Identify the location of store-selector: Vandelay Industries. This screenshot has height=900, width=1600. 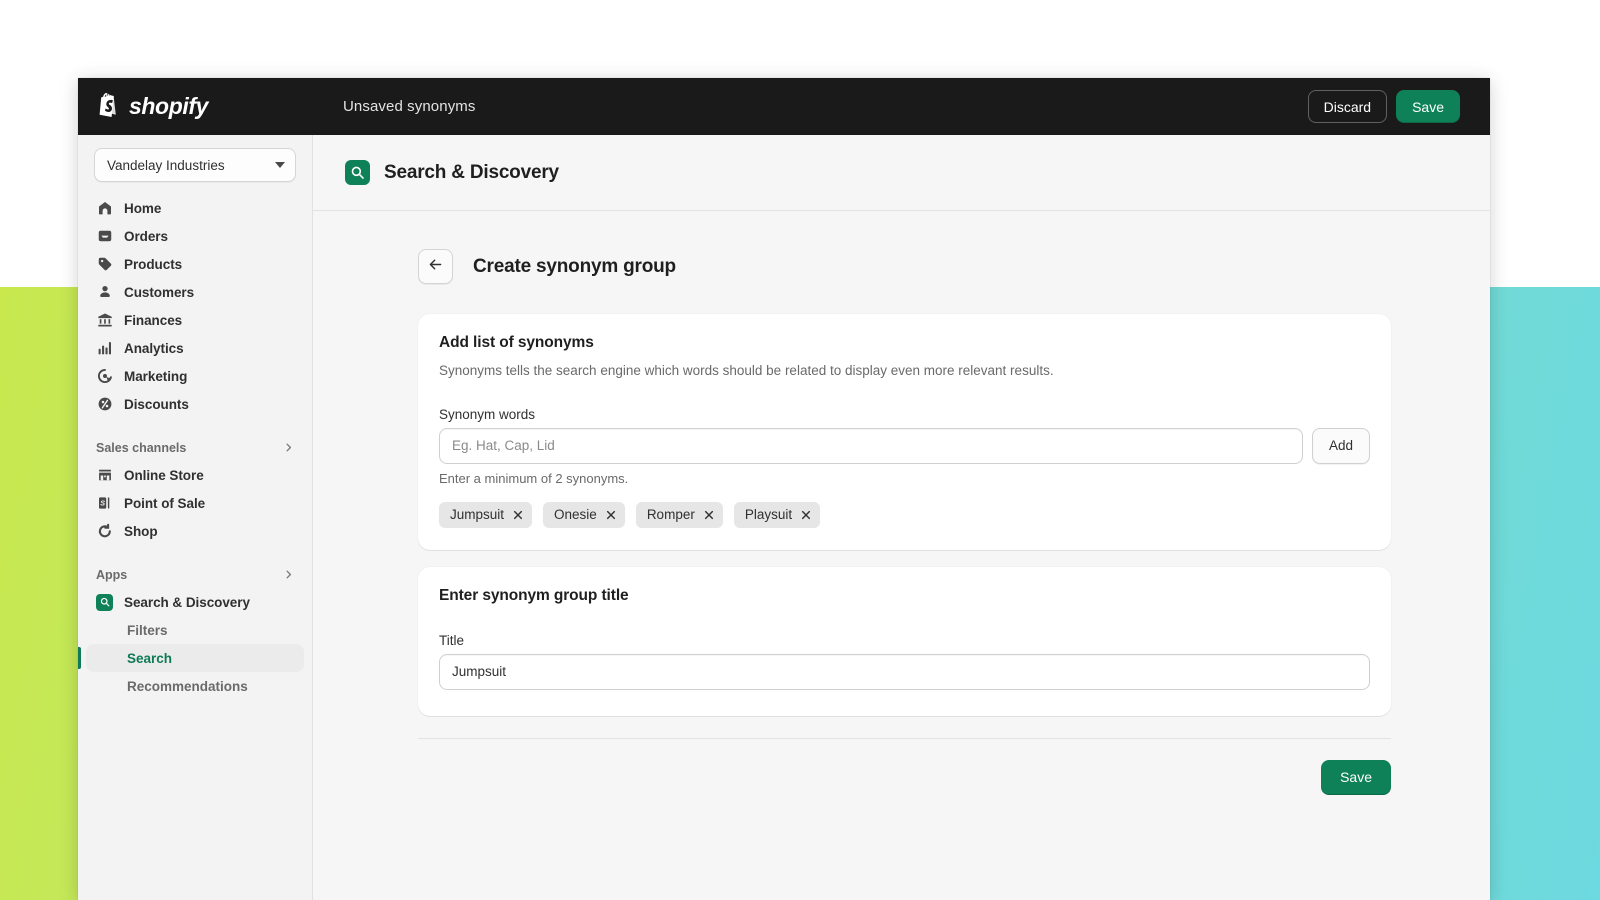
(195, 165).